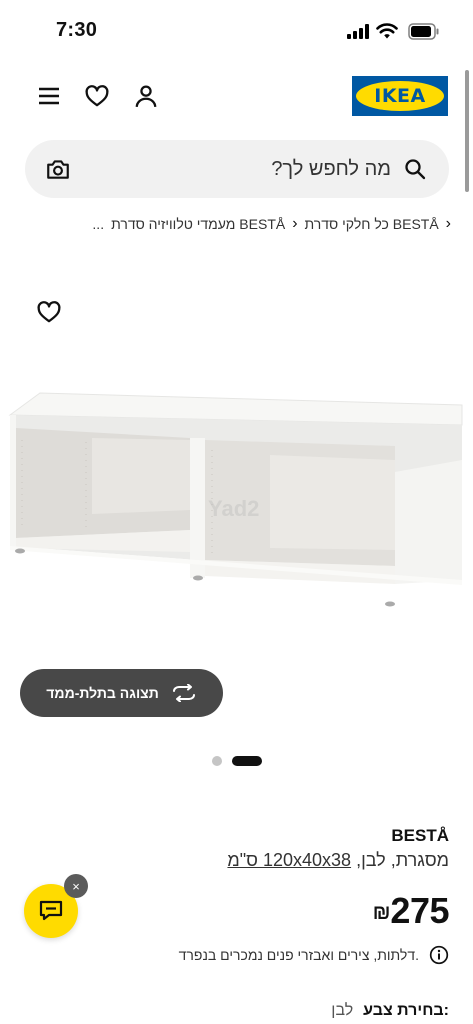  I want to click on chat-close-button: ×, so click(76, 886).